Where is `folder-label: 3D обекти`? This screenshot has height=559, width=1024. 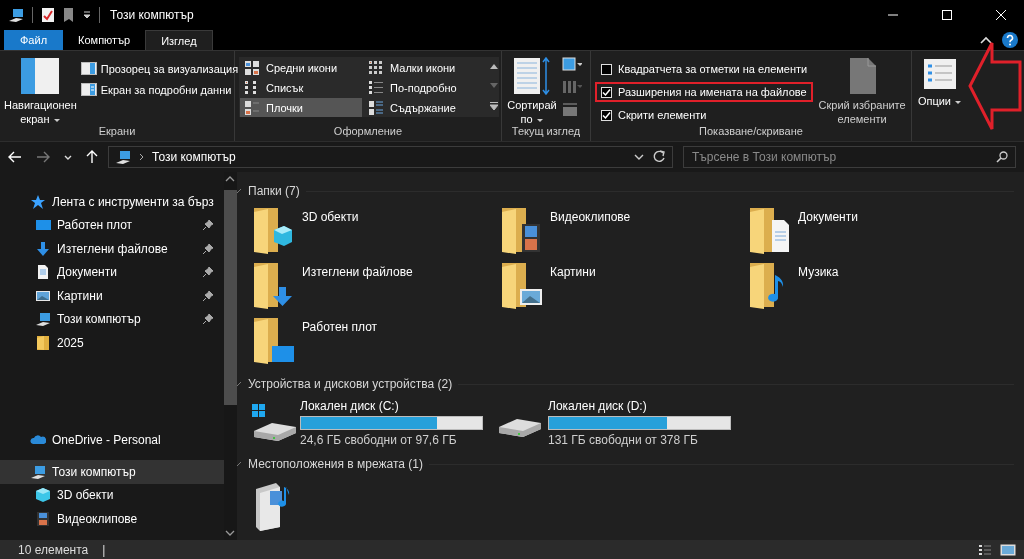 folder-label: 3D обекти is located at coordinates (330, 215).